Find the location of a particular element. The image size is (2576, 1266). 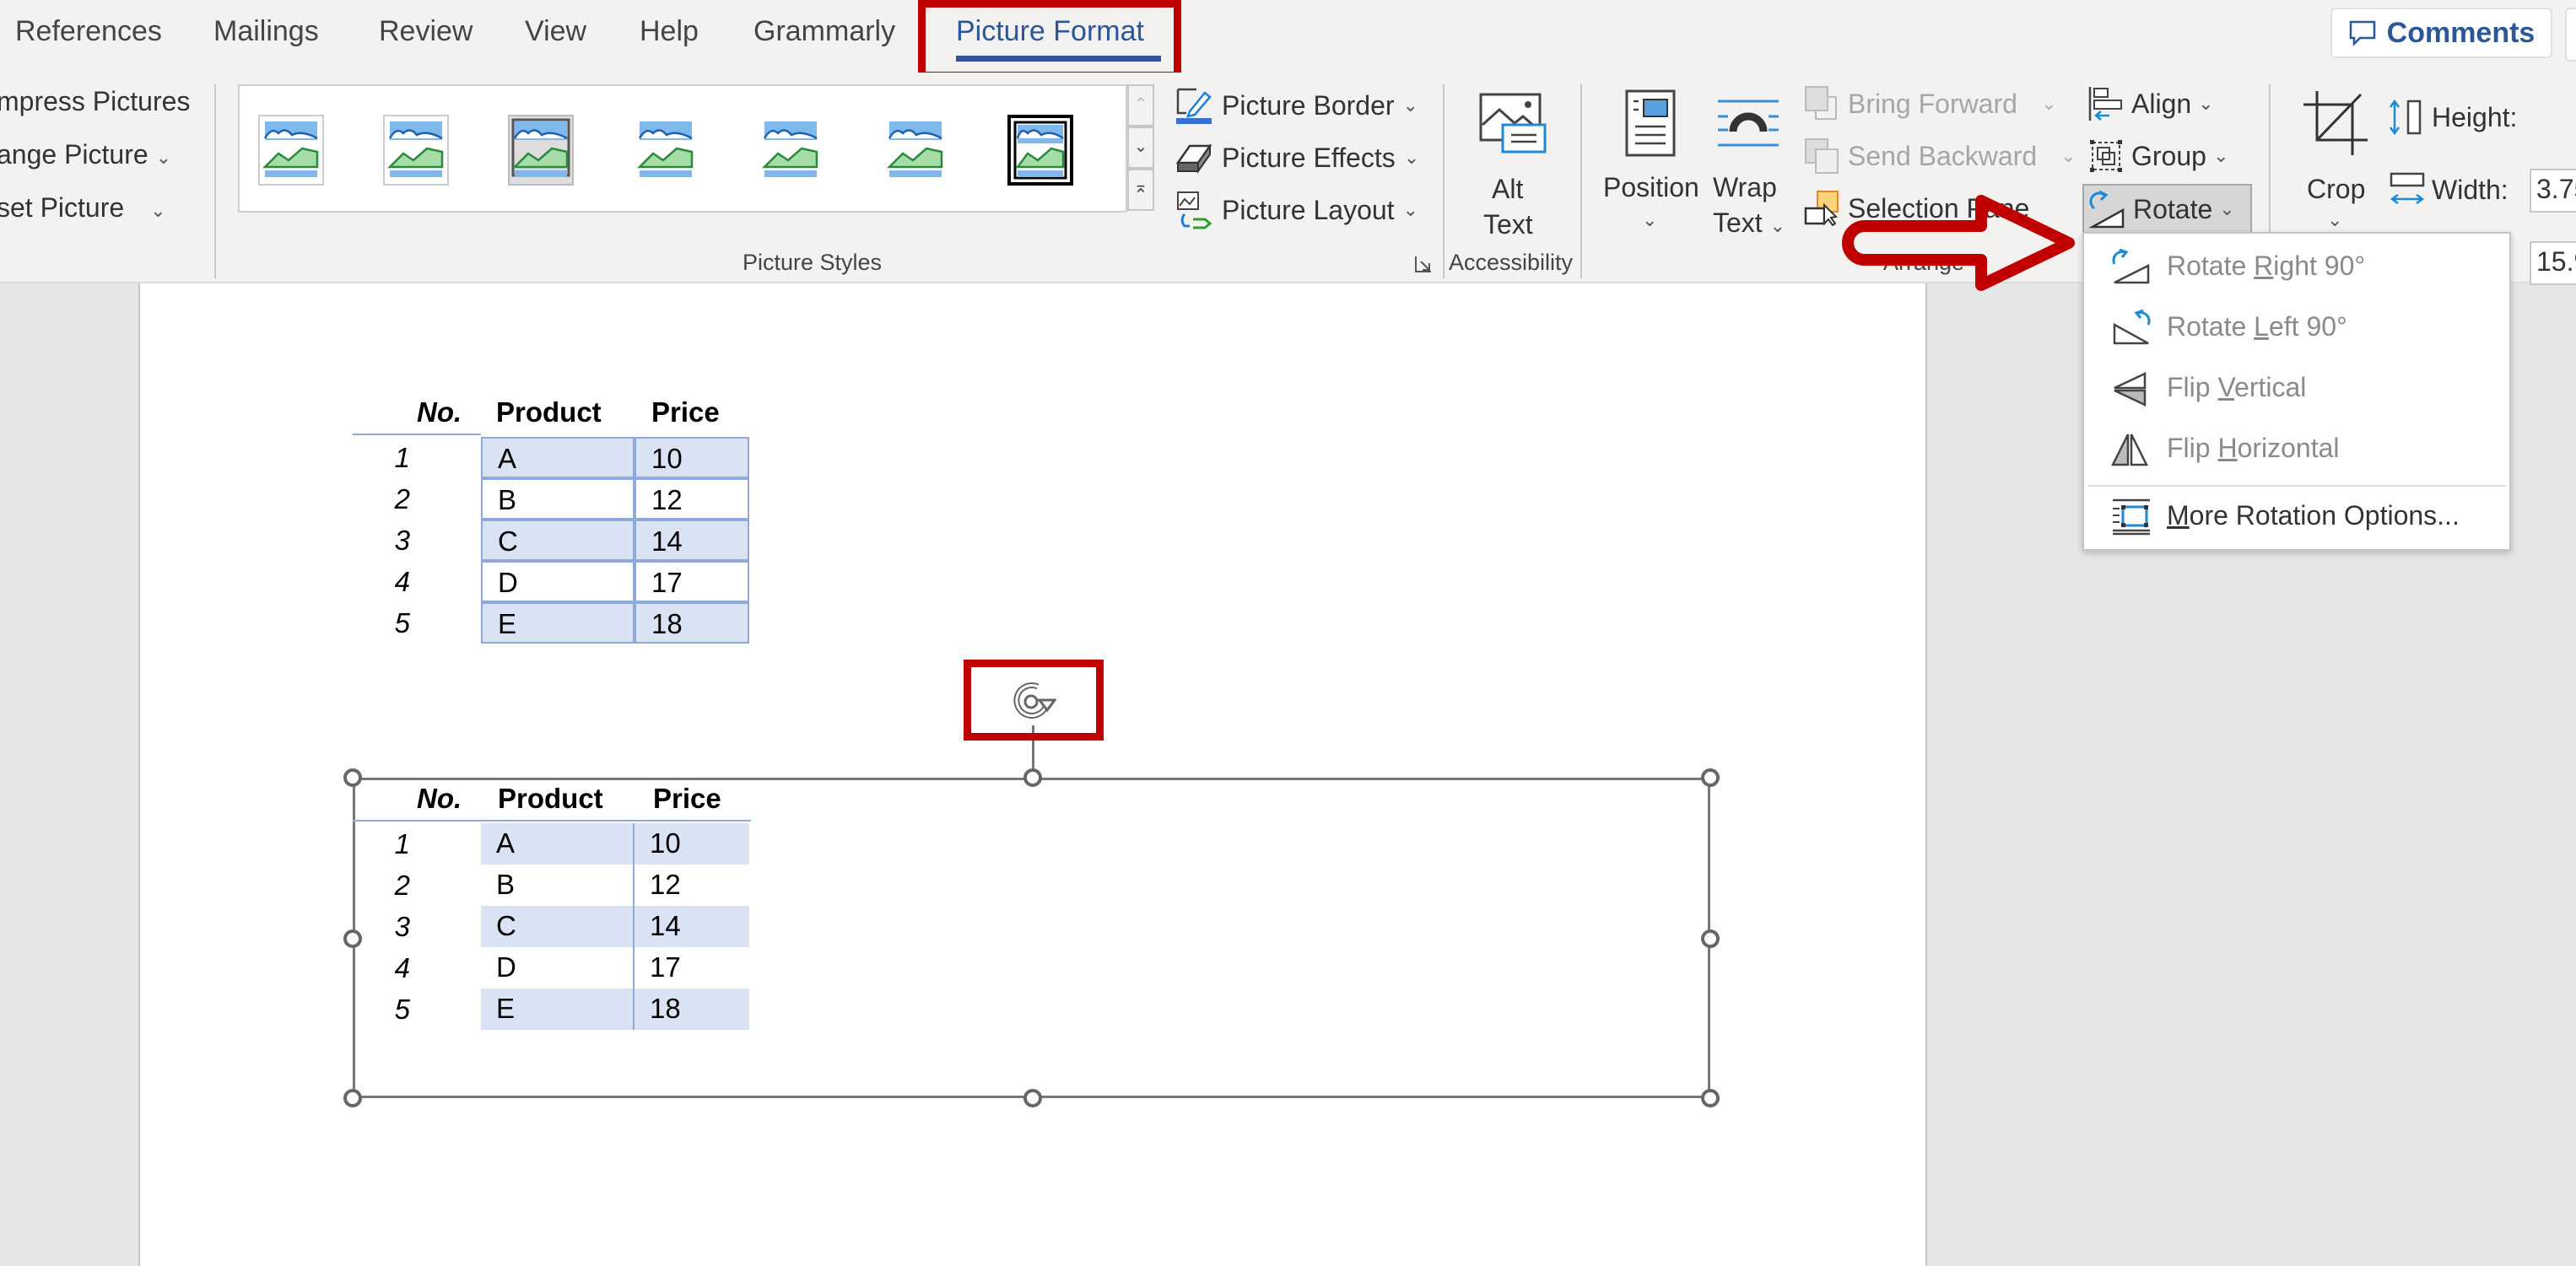

shape-height-icon is located at coordinates (2405, 118).